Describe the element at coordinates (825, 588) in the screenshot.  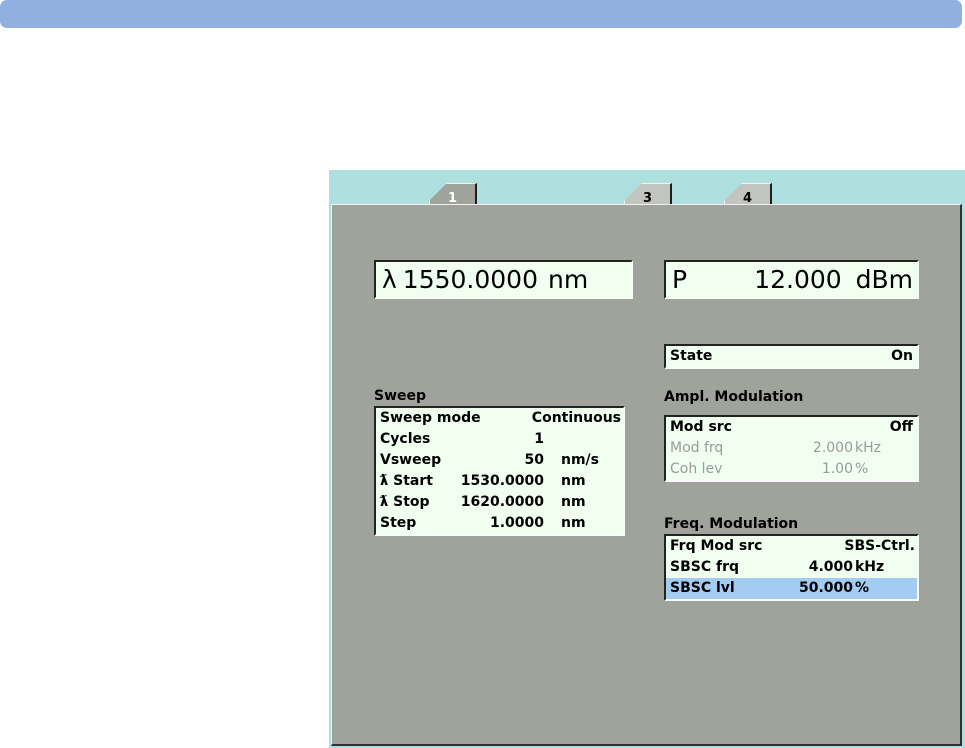
I see `sbsc-lvl-value: 50.000` at that location.